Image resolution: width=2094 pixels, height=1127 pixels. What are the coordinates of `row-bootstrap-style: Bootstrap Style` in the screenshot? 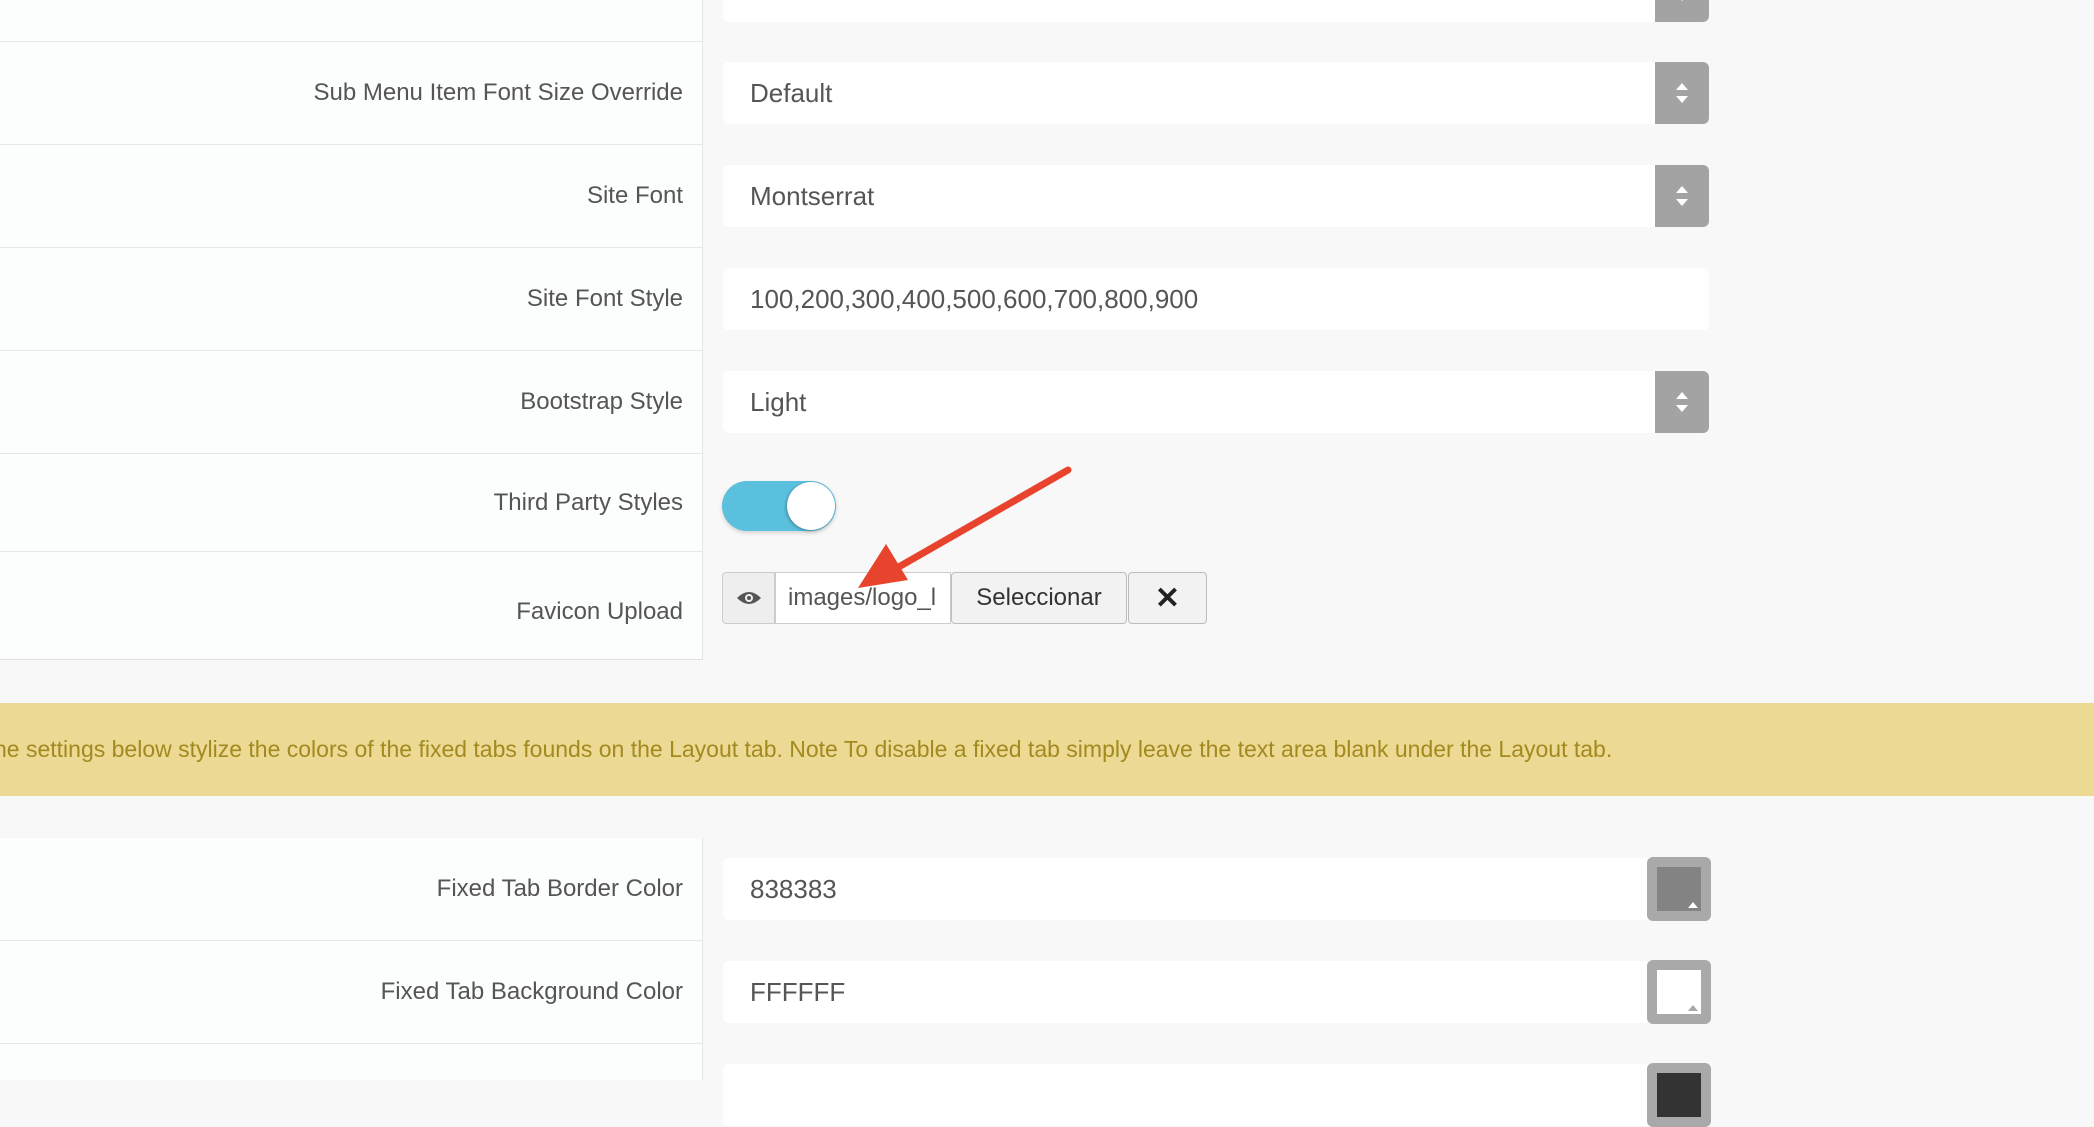 It's located at (351, 402).